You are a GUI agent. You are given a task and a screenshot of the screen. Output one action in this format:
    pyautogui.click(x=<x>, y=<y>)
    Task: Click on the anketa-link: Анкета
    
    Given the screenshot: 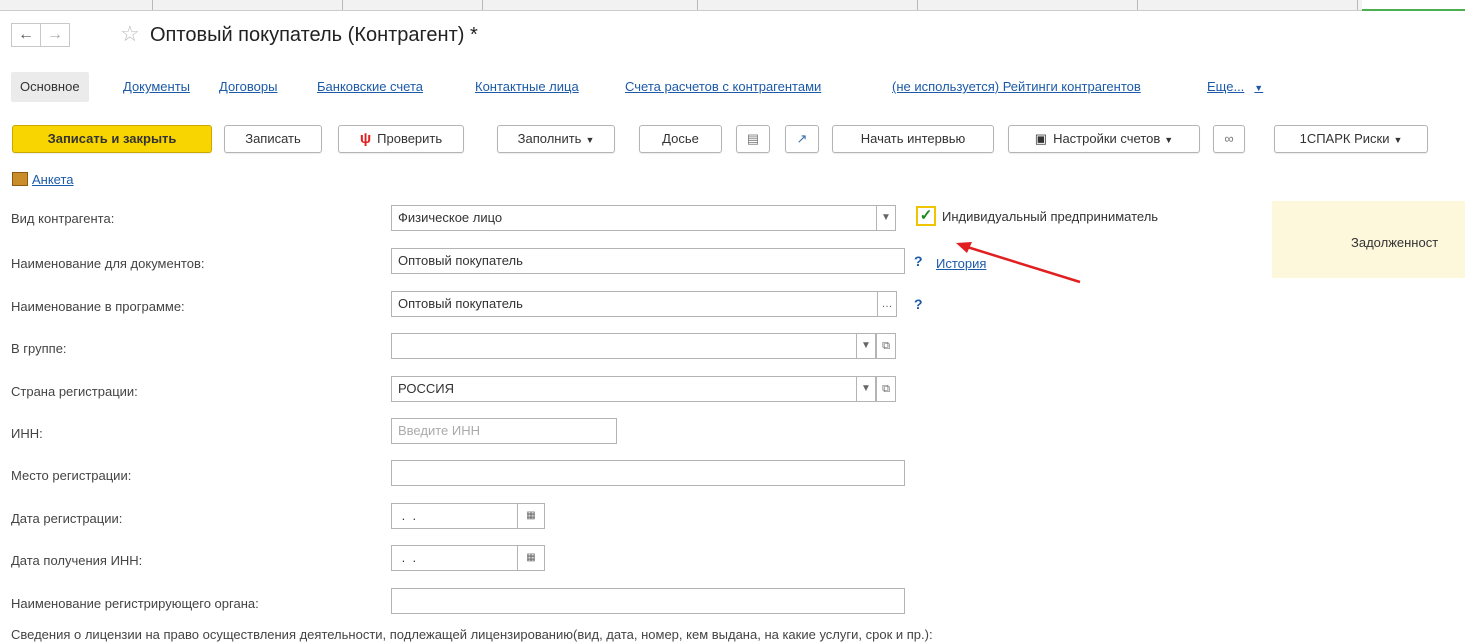 What is the action you would take?
    pyautogui.click(x=53, y=179)
    